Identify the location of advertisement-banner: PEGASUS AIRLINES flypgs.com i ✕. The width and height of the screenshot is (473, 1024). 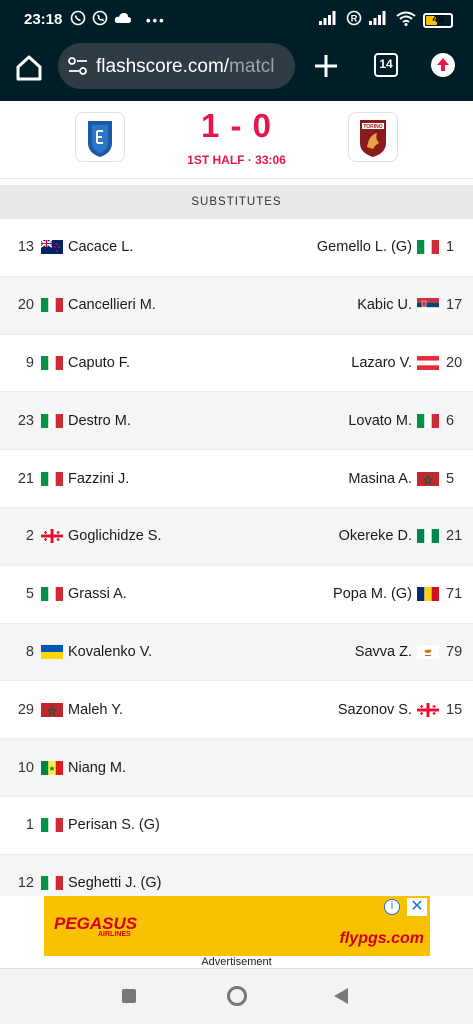
(237, 926).